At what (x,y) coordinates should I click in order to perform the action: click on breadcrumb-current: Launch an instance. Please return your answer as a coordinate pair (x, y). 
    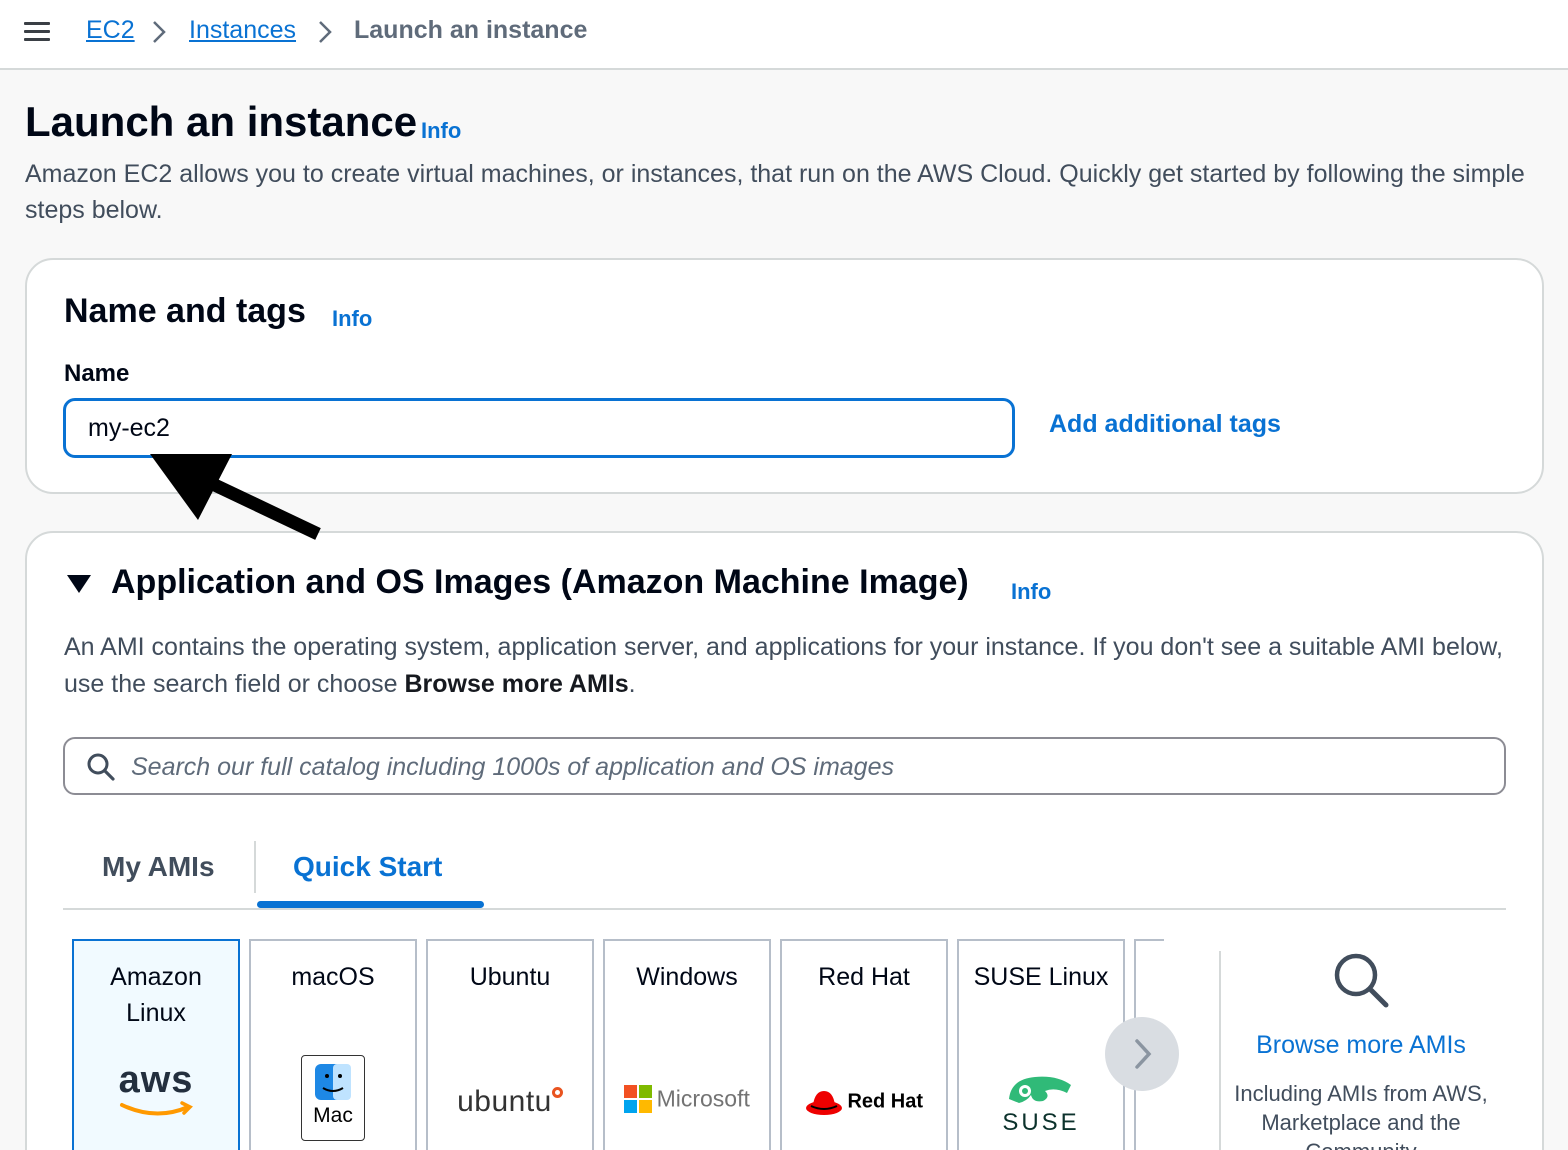
    Looking at the image, I should click on (471, 30).